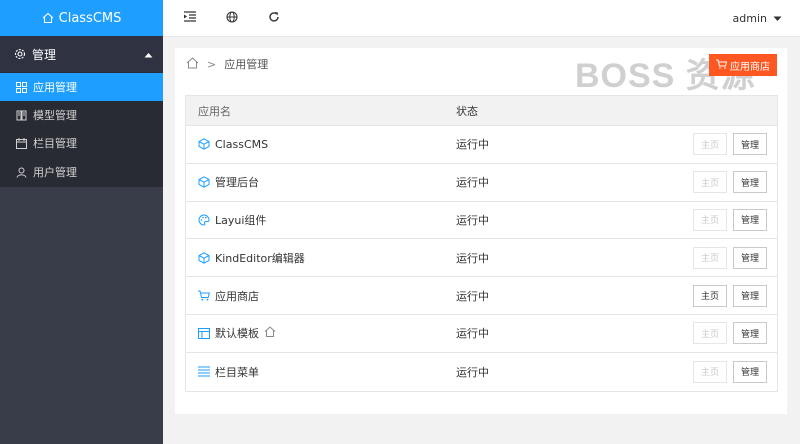  What do you see at coordinates (55, 115) in the screenshot?
I see `sidebar-item-label: 模型管理` at bounding box center [55, 115].